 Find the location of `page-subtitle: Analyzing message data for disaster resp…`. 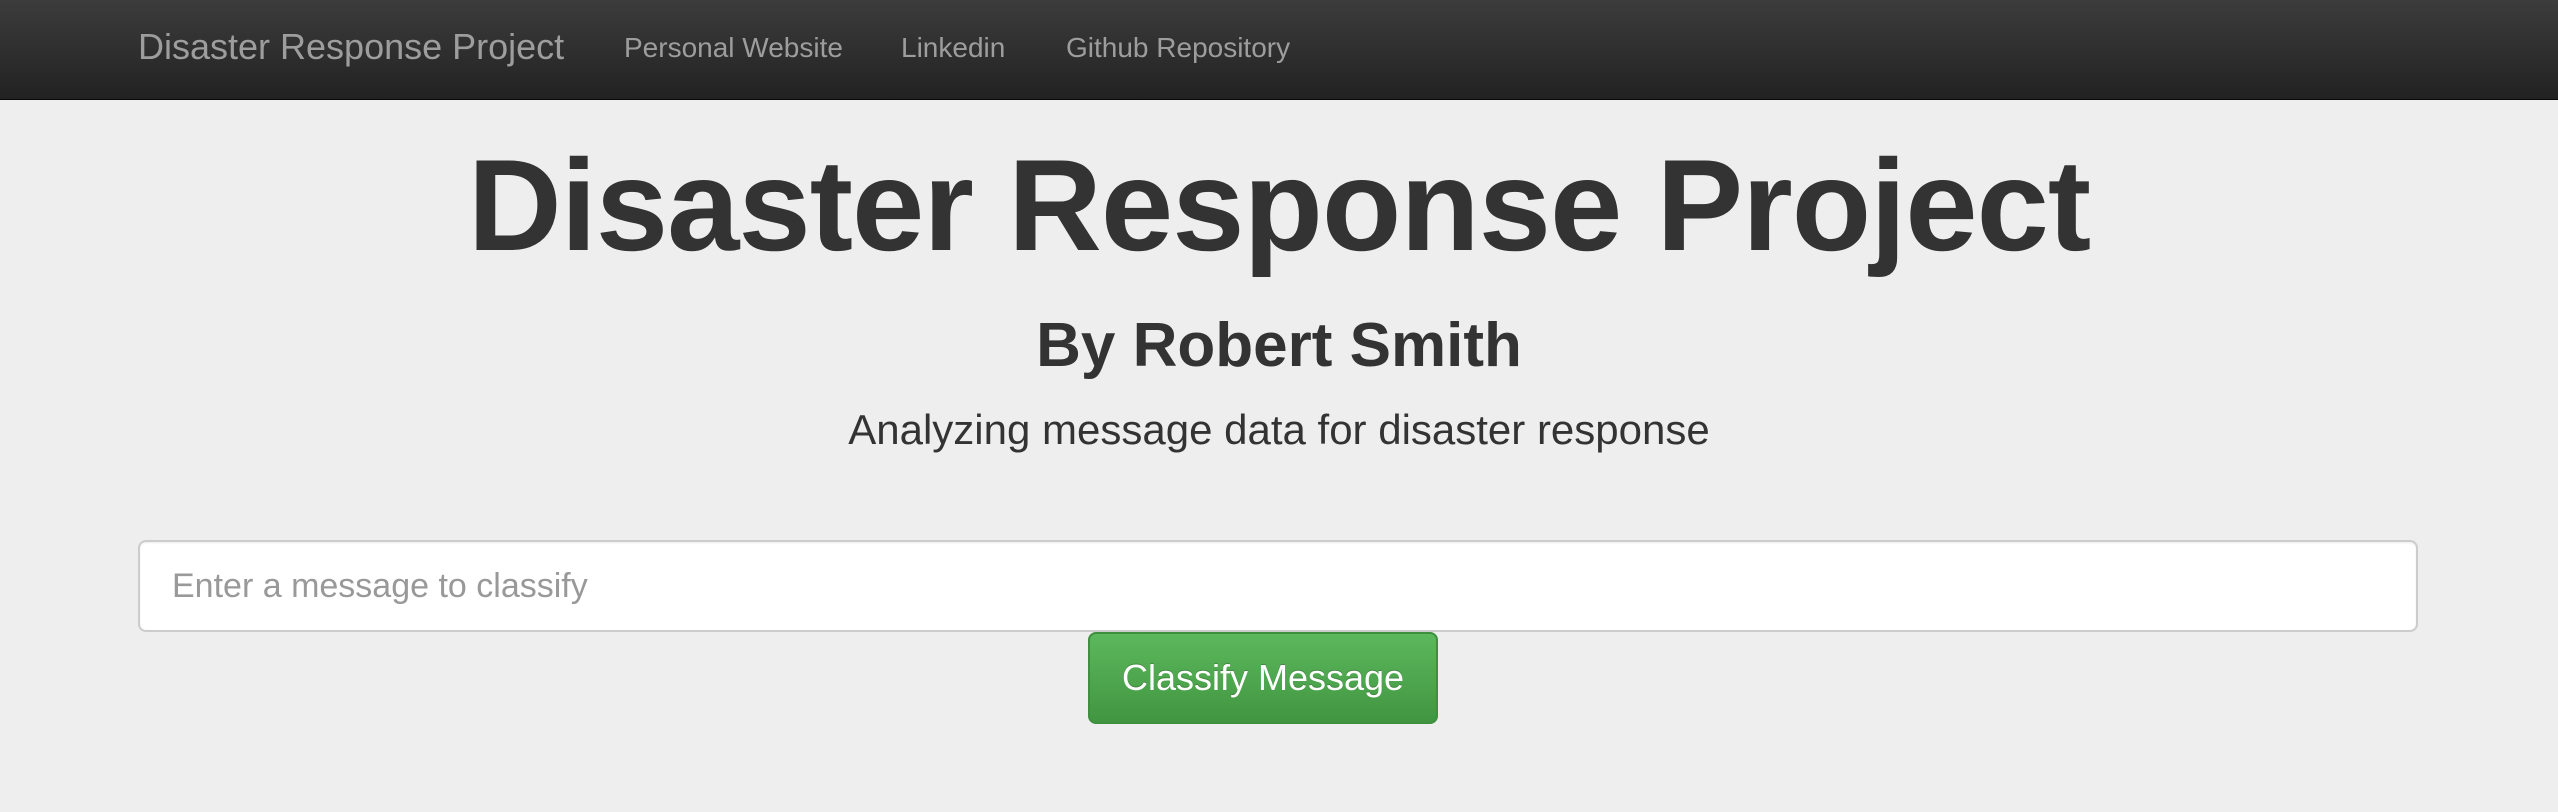

page-subtitle: Analyzing message data for disaster resp… is located at coordinates (1279, 429).